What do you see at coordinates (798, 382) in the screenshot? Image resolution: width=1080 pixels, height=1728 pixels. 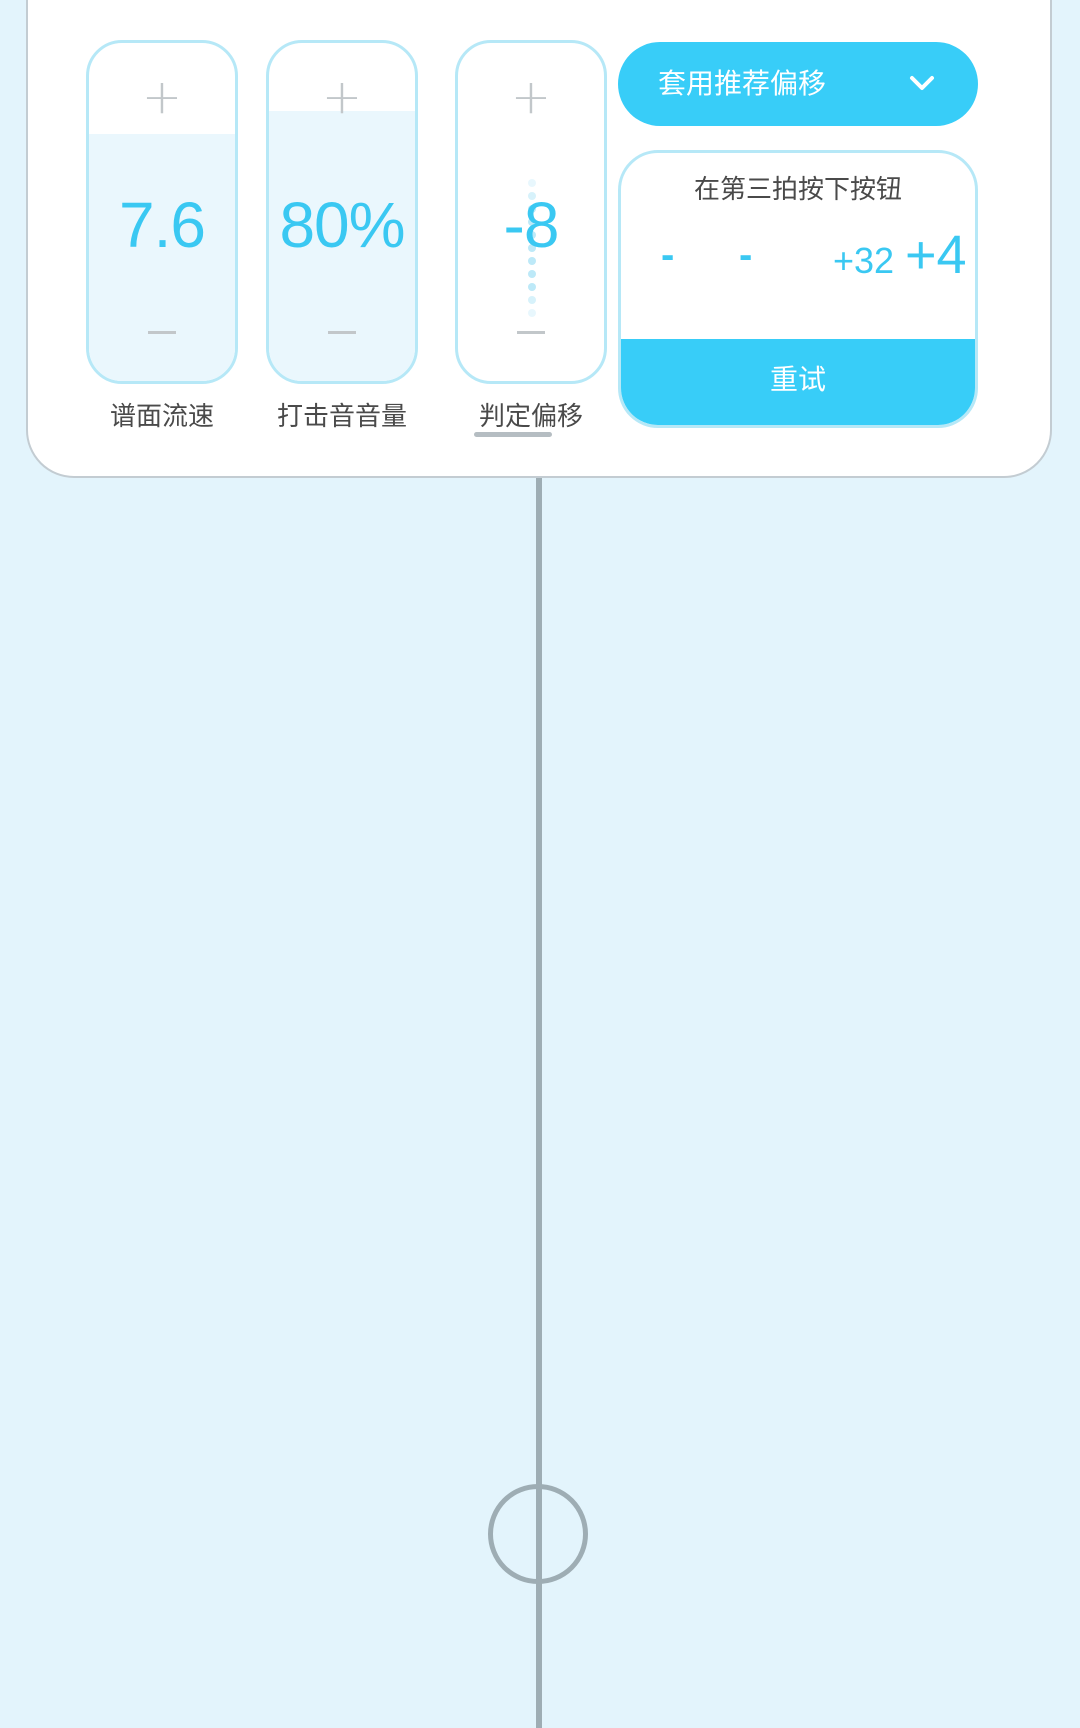 I see `retry-button: 重试` at bounding box center [798, 382].